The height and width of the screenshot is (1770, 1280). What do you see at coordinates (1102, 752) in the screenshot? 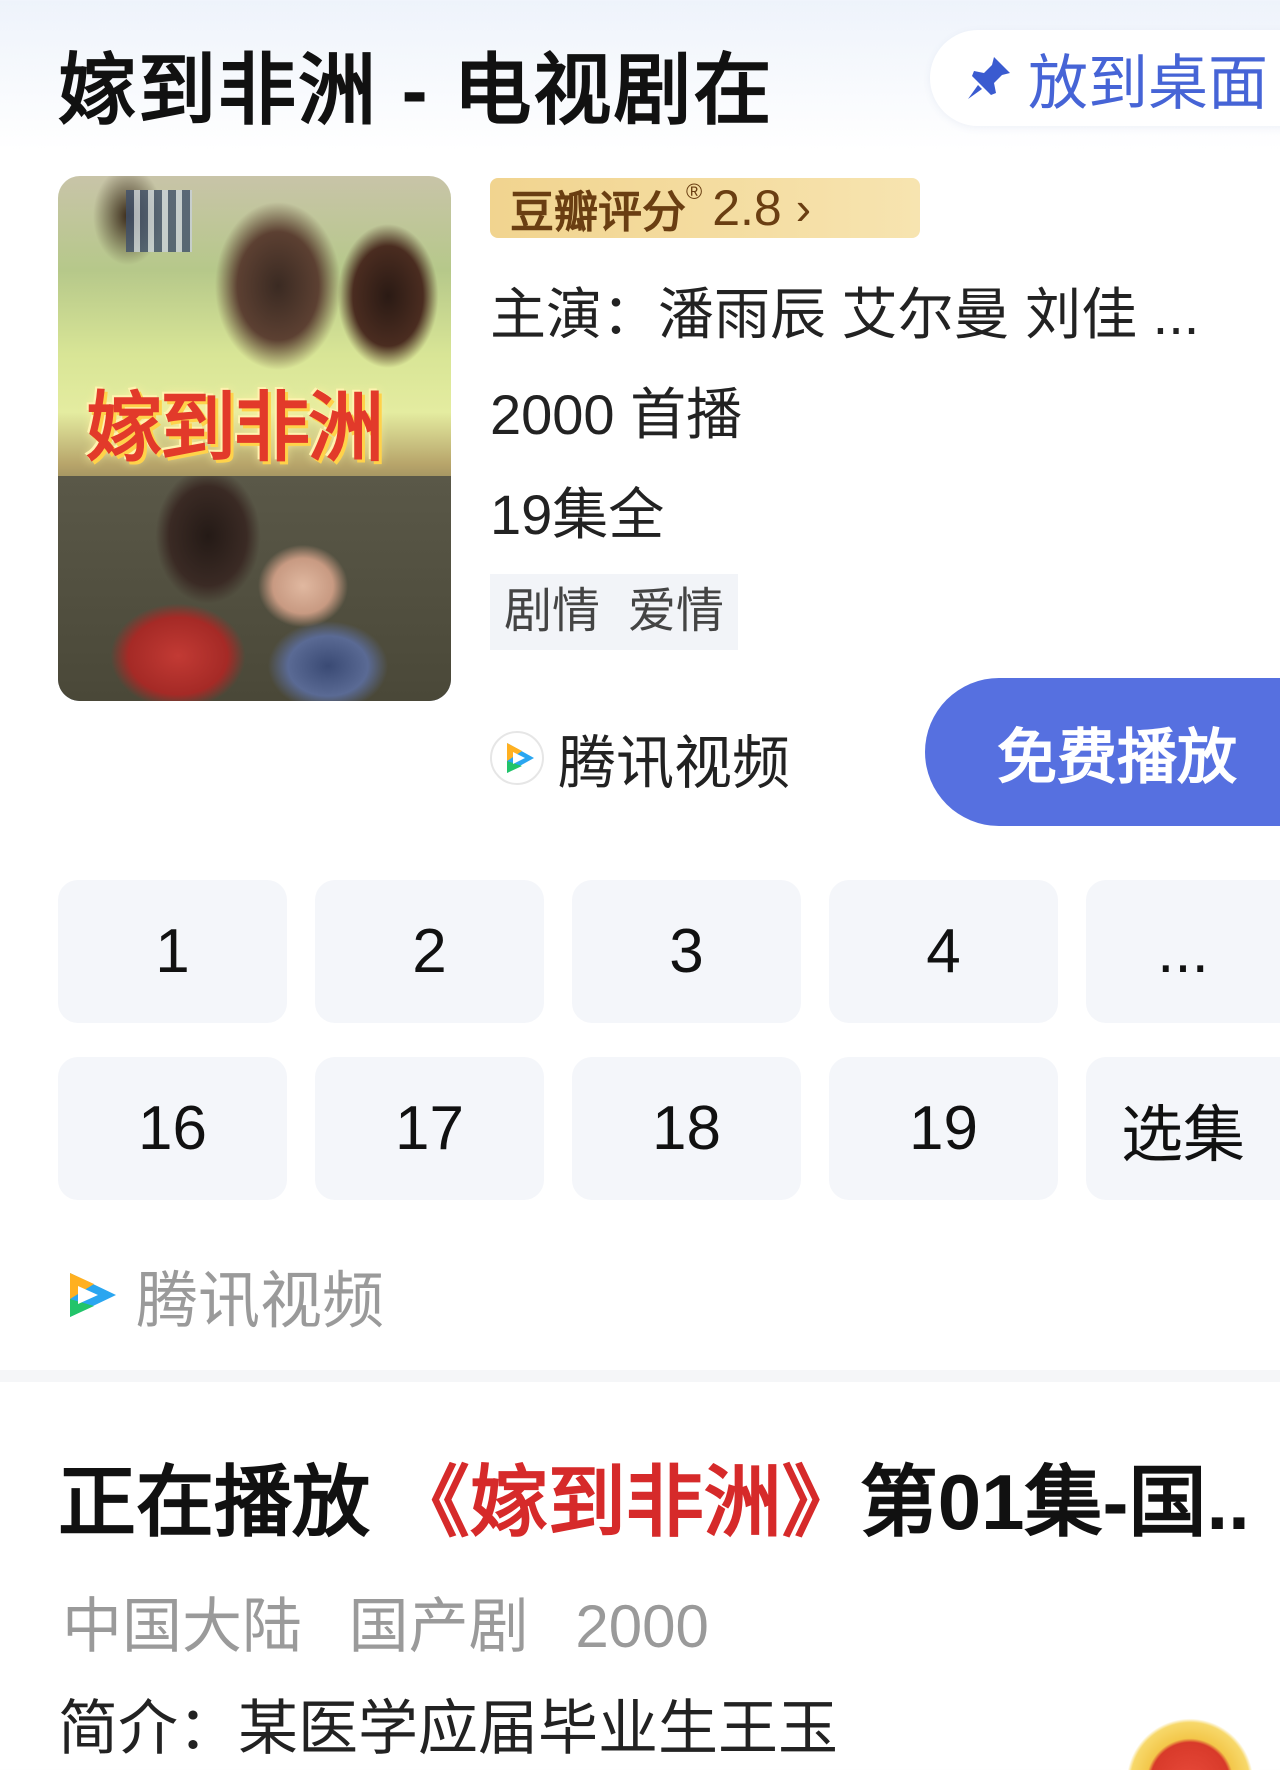
I see `free-play-button: 免费播放` at bounding box center [1102, 752].